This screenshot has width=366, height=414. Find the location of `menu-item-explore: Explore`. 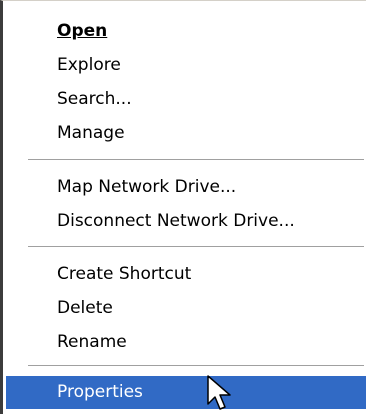

menu-item-explore: Explore is located at coordinates (186, 65).